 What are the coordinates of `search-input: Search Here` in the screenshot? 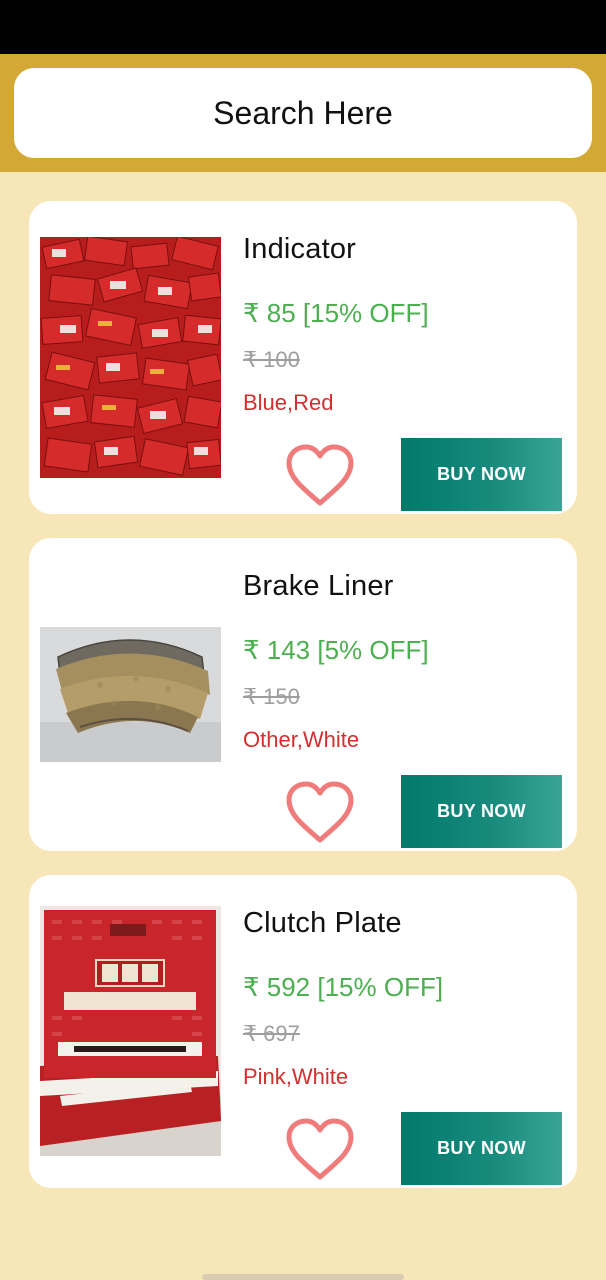 It's located at (303, 113).